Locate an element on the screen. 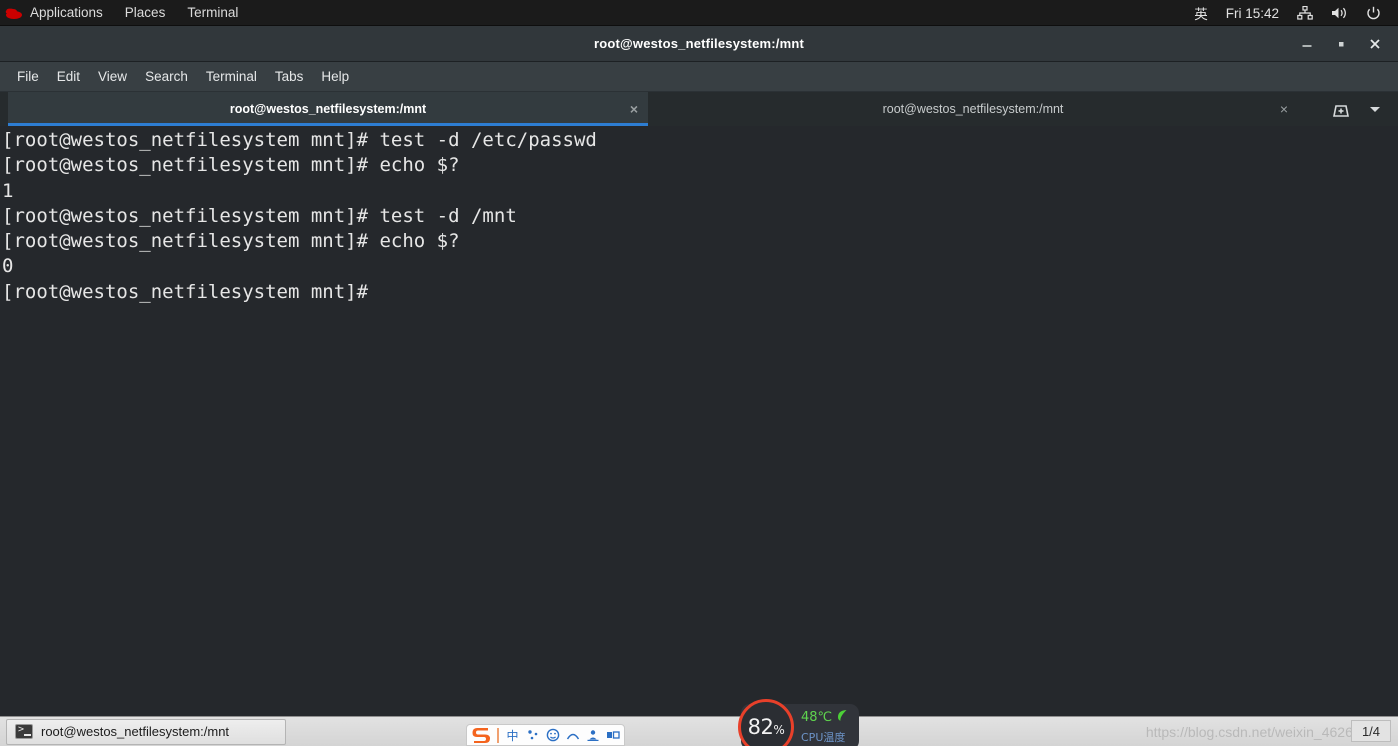 This screenshot has height=746, width=1398. sogou-ime-toolbar: 中 is located at coordinates (545, 735).